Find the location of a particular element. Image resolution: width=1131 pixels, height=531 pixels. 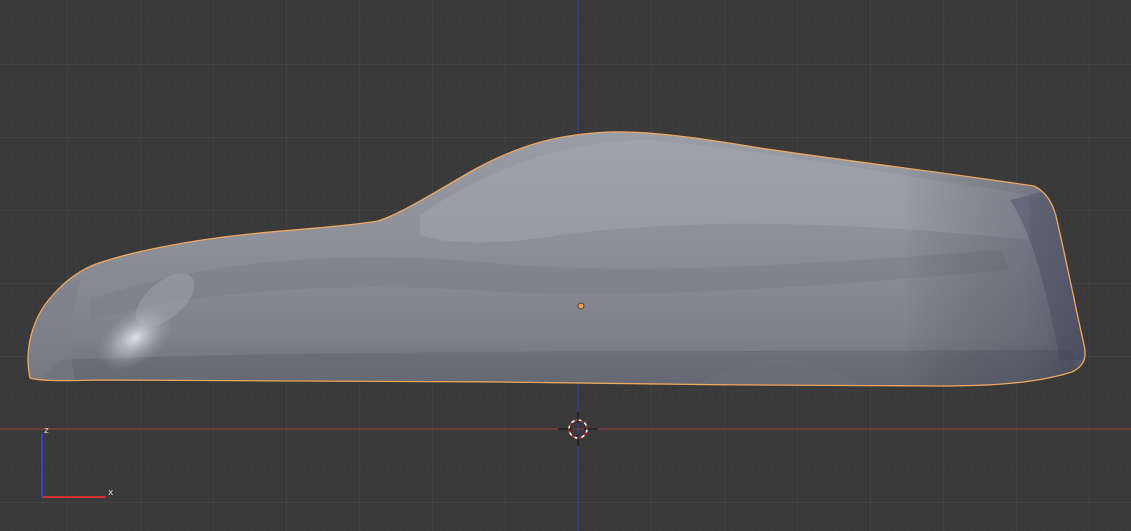

object-origin-icon is located at coordinates (581, 306).